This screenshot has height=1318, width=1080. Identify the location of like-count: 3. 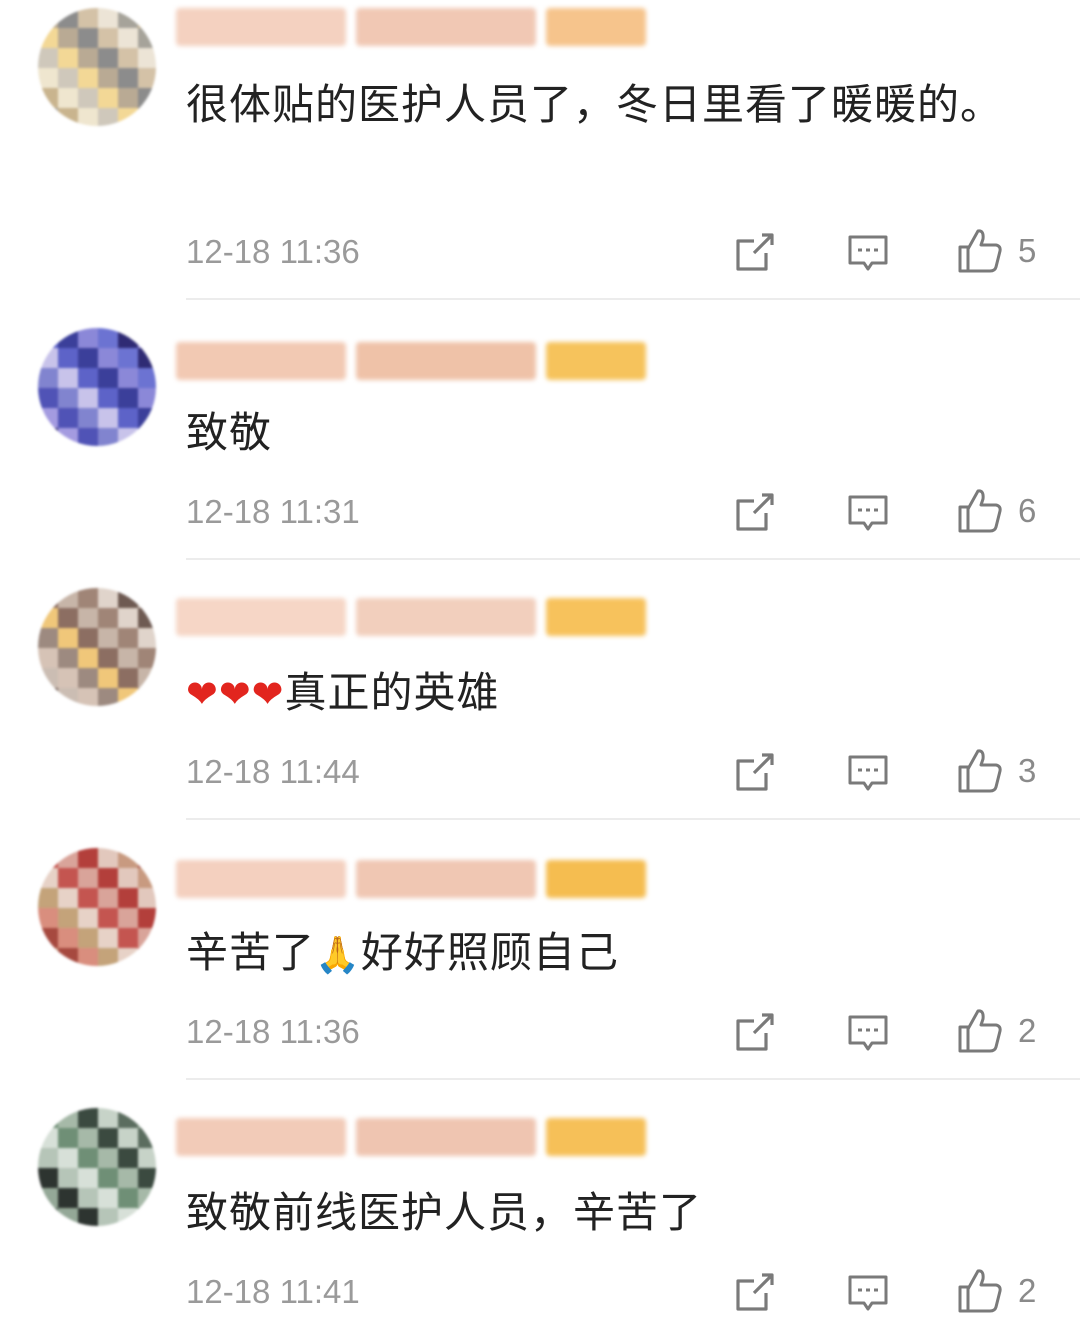
(1027, 770).